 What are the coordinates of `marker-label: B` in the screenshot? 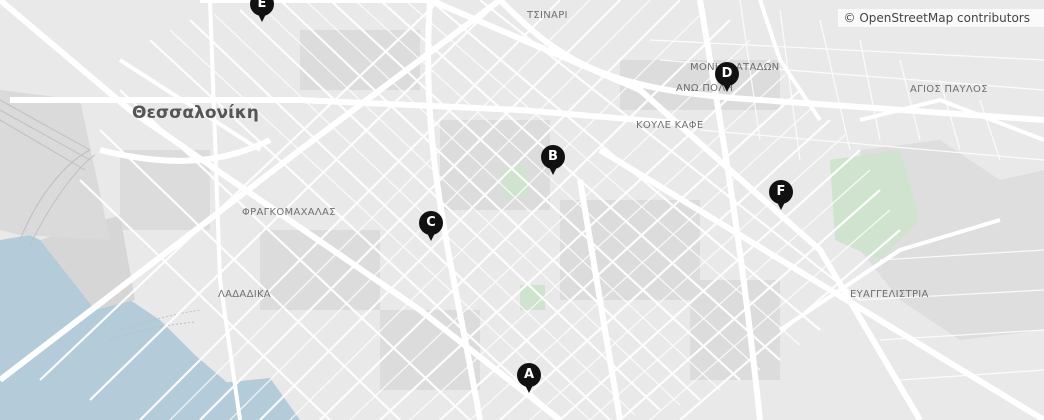 It's located at (553, 156).